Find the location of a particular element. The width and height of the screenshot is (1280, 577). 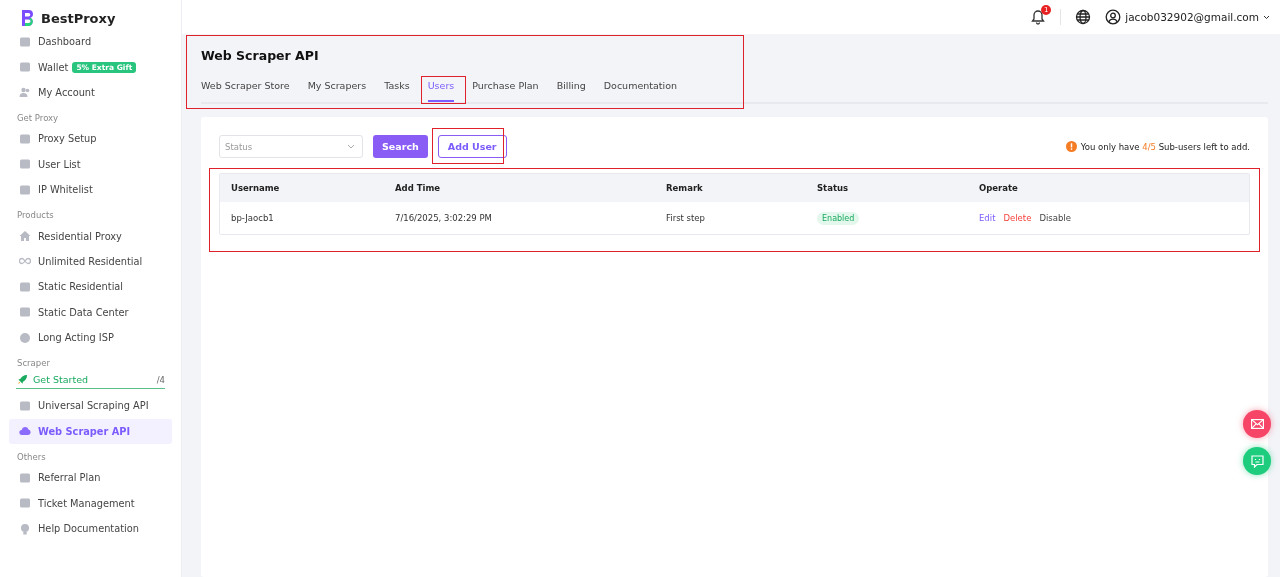

tab: Purchase Plan is located at coordinates (505, 89).